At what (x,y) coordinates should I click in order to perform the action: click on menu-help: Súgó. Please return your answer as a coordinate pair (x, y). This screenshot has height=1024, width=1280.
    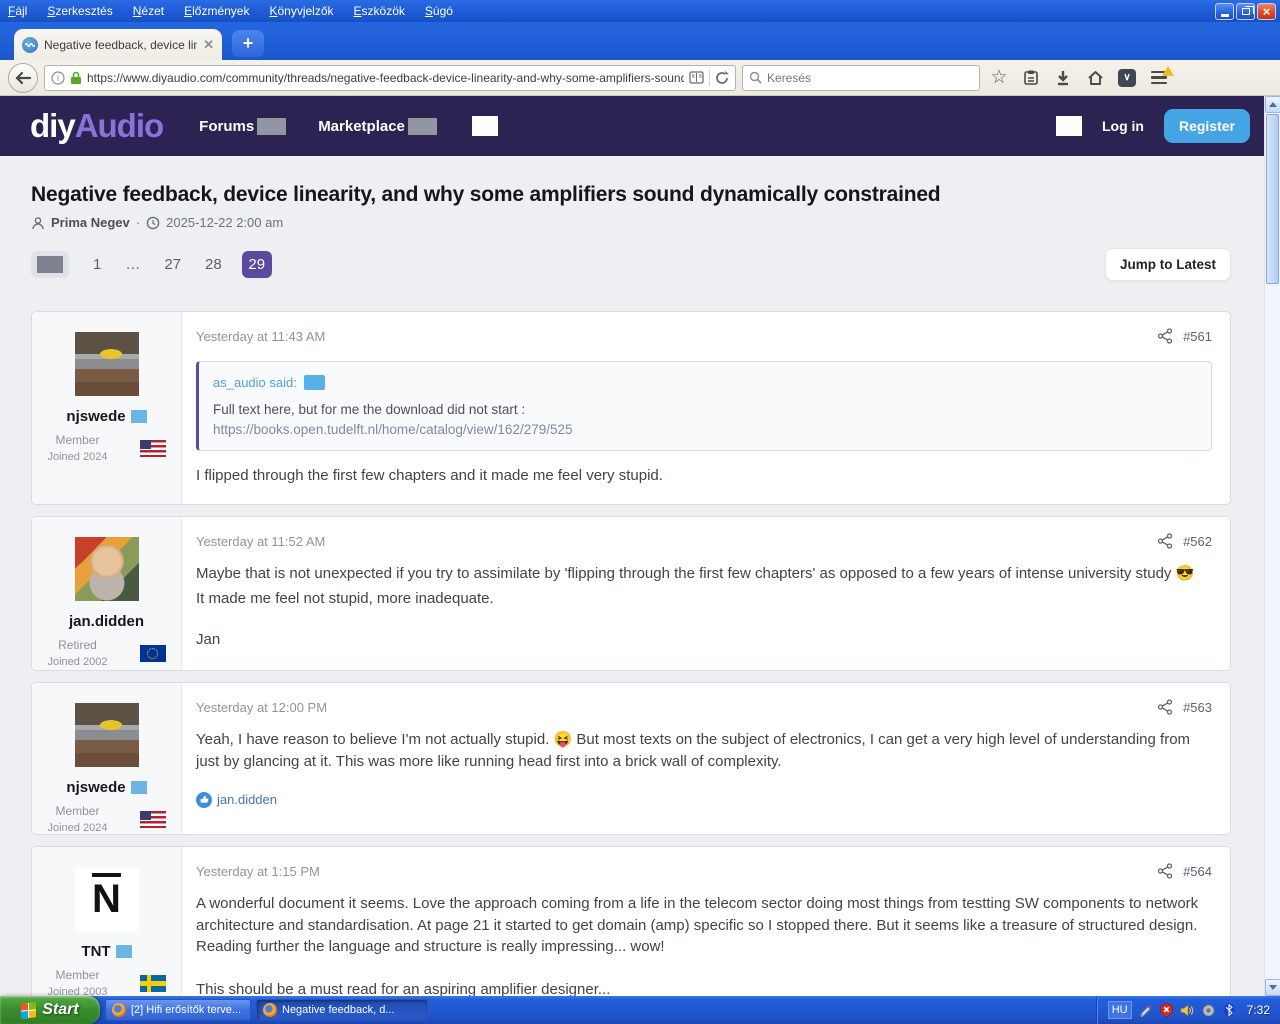
    Looking at the image, I should click on (439, 11).